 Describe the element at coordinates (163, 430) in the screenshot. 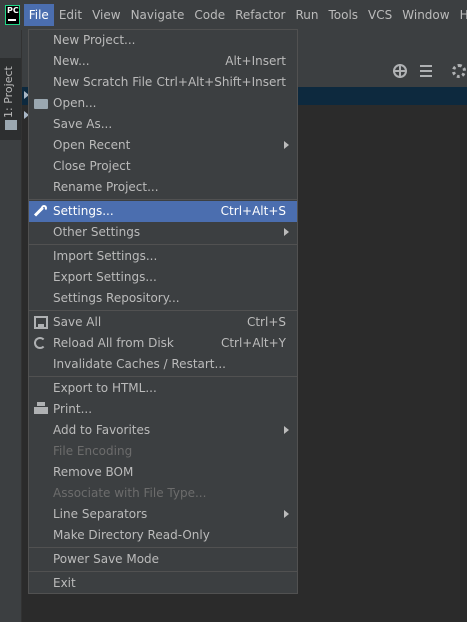

I see `menu-item-add-favorites: Add to Favorites` at that location.